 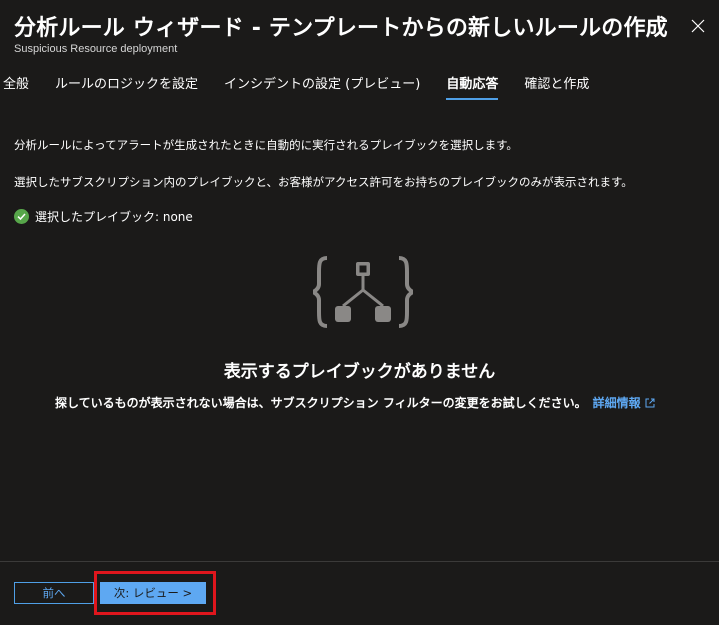 I want to click on page-title: 分析ルール ウィザード - テンプレートからの新しいルールの作成, so click(x=341, y=28).